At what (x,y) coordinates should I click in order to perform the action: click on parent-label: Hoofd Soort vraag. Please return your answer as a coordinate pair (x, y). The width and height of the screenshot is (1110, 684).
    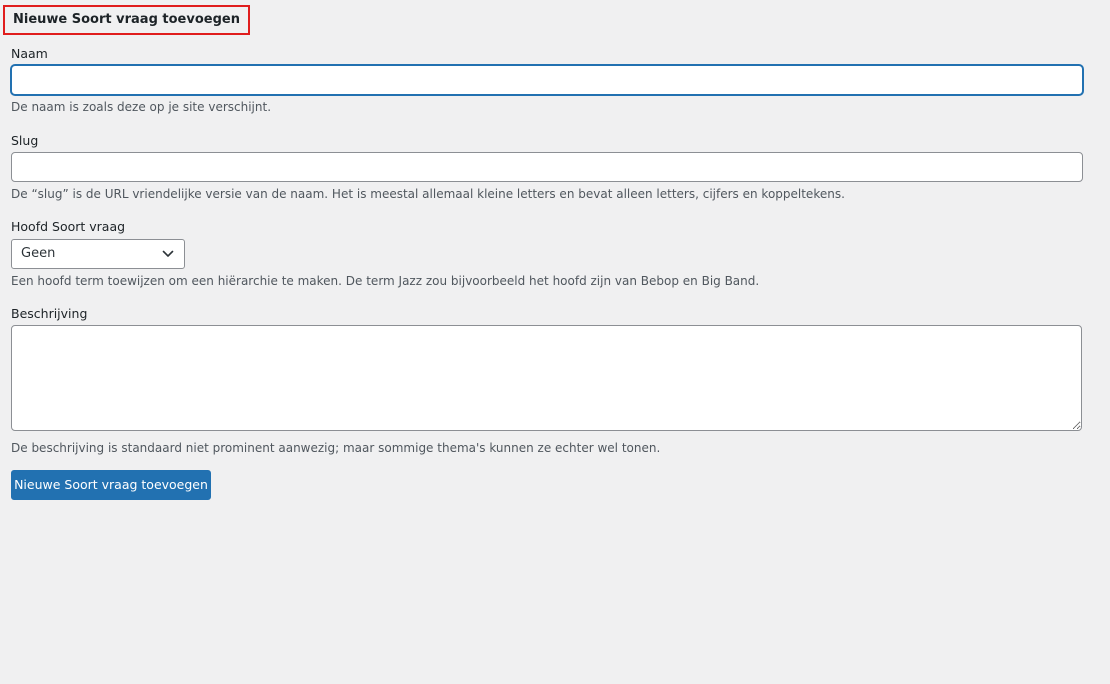
    Looking at the image, I should click on (68, 226).